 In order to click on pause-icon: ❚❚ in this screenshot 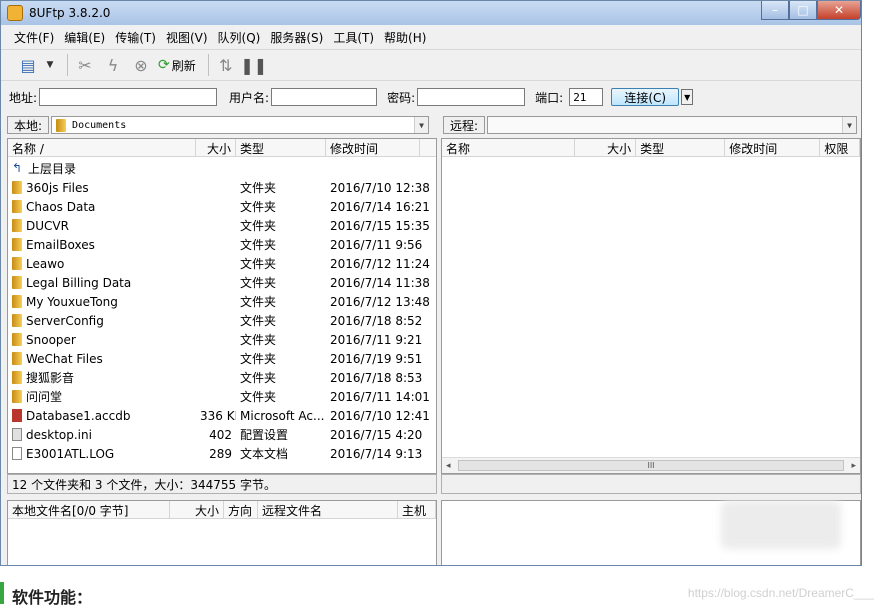, I will do `click(253, 65)`.